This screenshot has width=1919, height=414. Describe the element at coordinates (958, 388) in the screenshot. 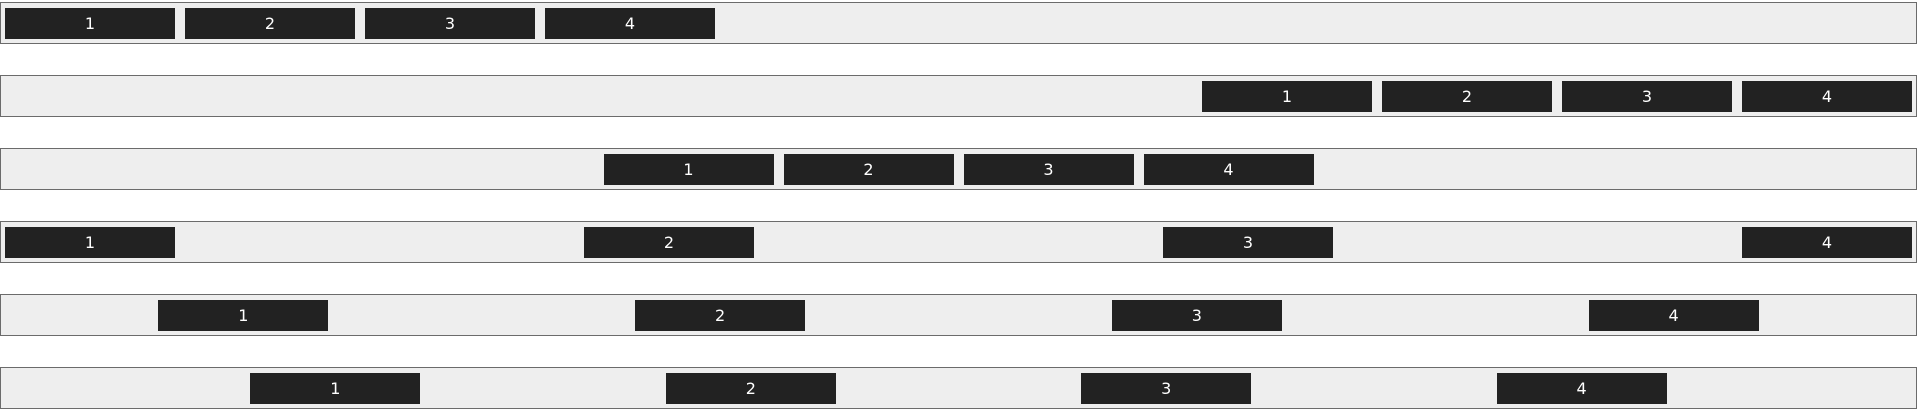

I see `flex-row-space-evenly: 1 2 3 4` at that location.